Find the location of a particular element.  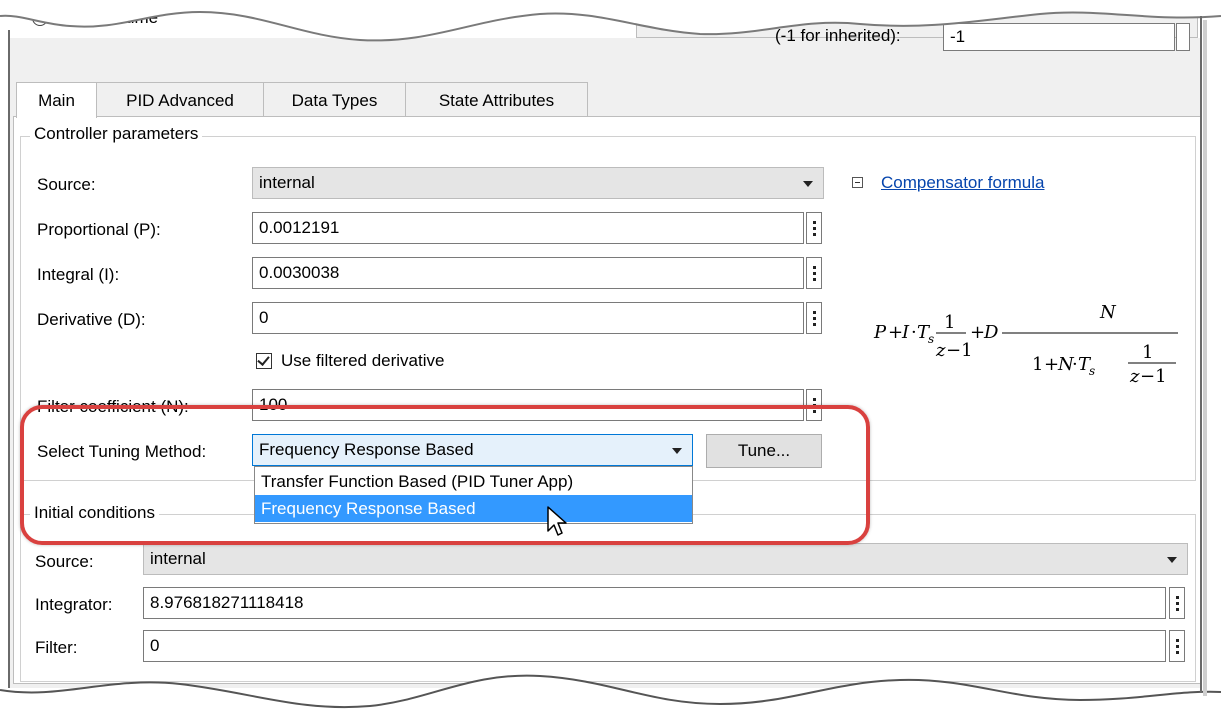

proportional-input: 0.0012191 is located at coordinates (528, 228).